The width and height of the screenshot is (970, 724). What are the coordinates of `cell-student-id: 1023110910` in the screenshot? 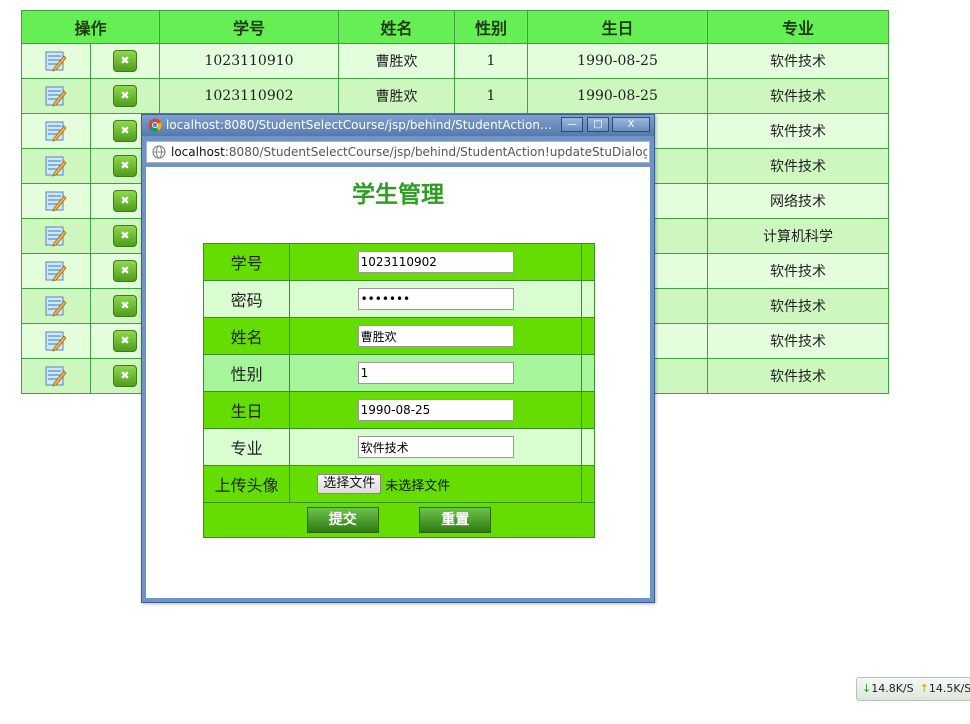 It's located at (249, 61).